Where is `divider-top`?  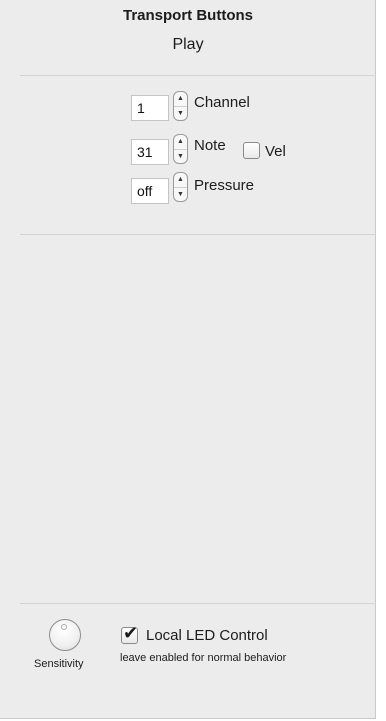 divider-top is located at coordinates (198, 75).